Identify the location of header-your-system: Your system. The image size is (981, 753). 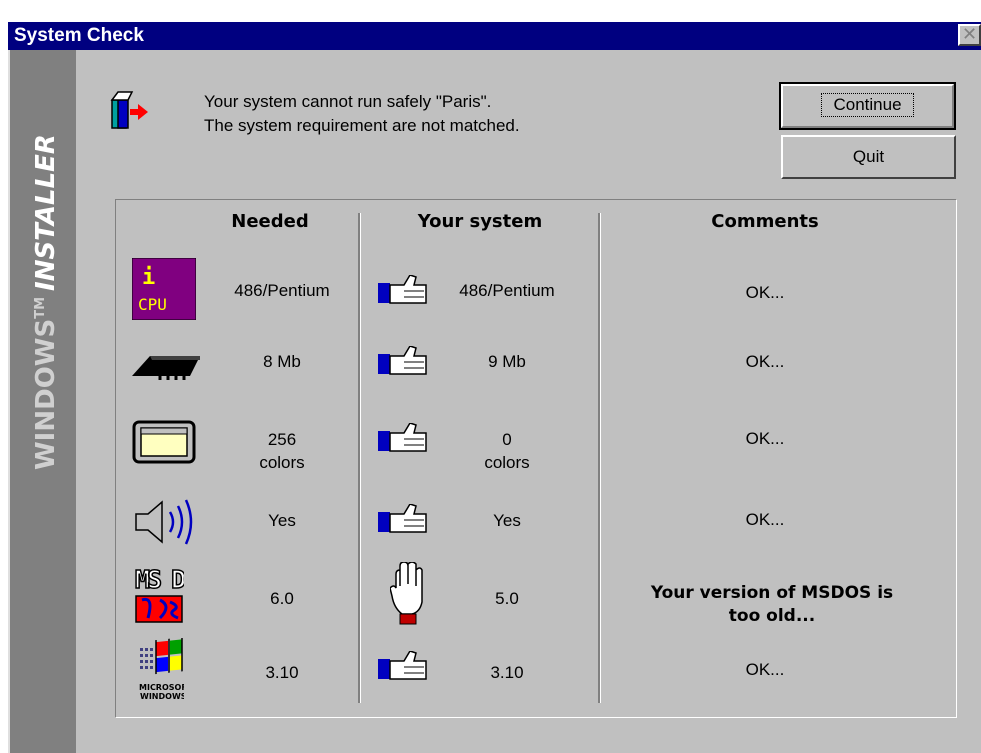
(480, 221).